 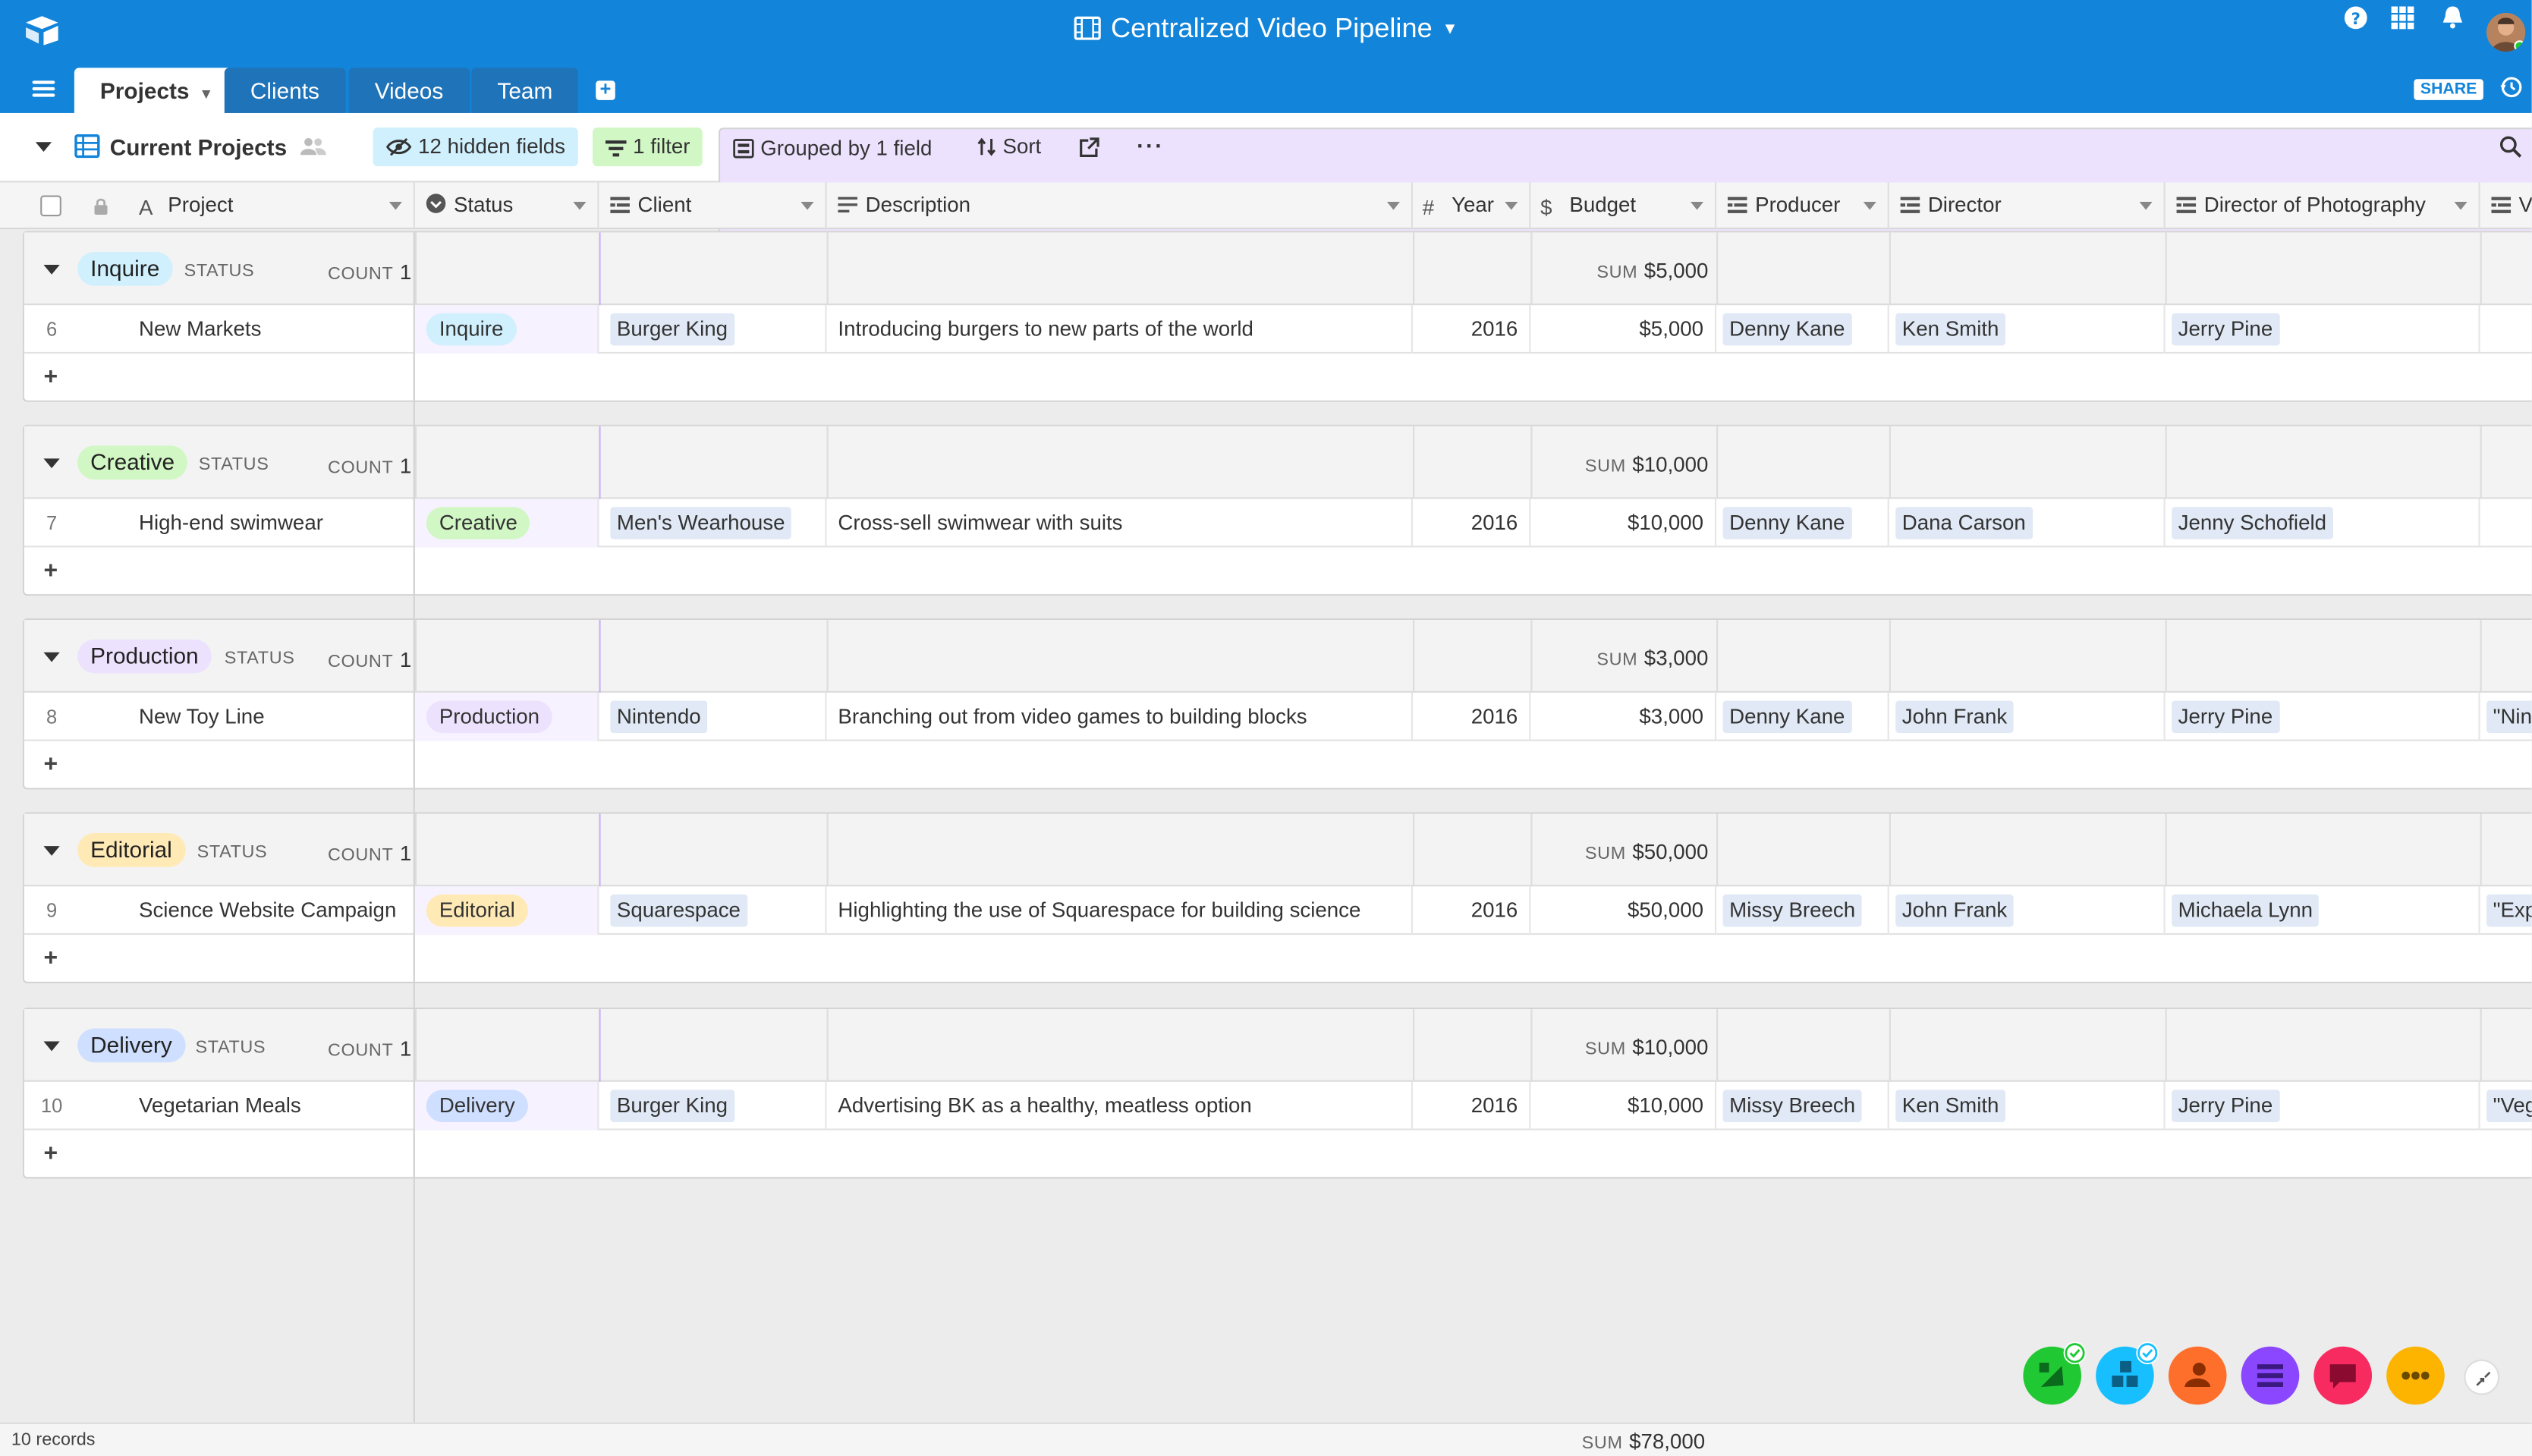 I want to click on search-icon, so click(x=2510, y=147).